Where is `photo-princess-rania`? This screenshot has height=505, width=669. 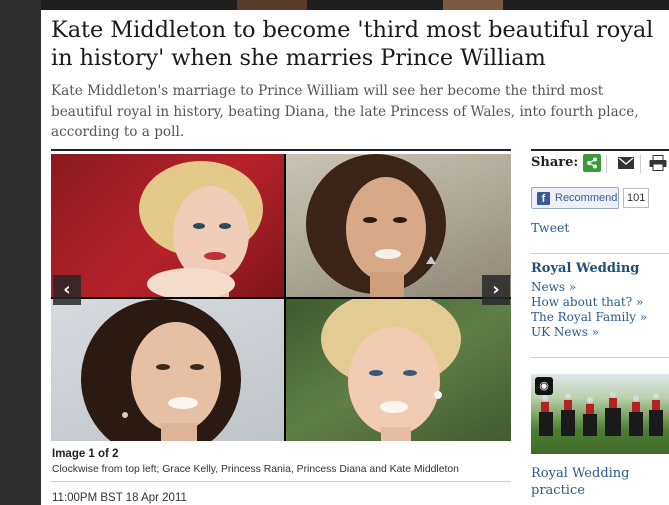
photo-princess-rania is located at coordinates (398, 225).